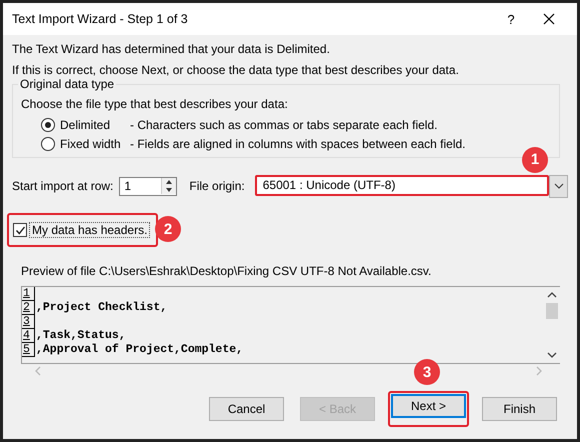 This screenshot has height=442, width=580. What do you see at coordinates (95, 143) in the screenshot?
I see `radio-label: Fixed width` at bounding box center [95, 143].